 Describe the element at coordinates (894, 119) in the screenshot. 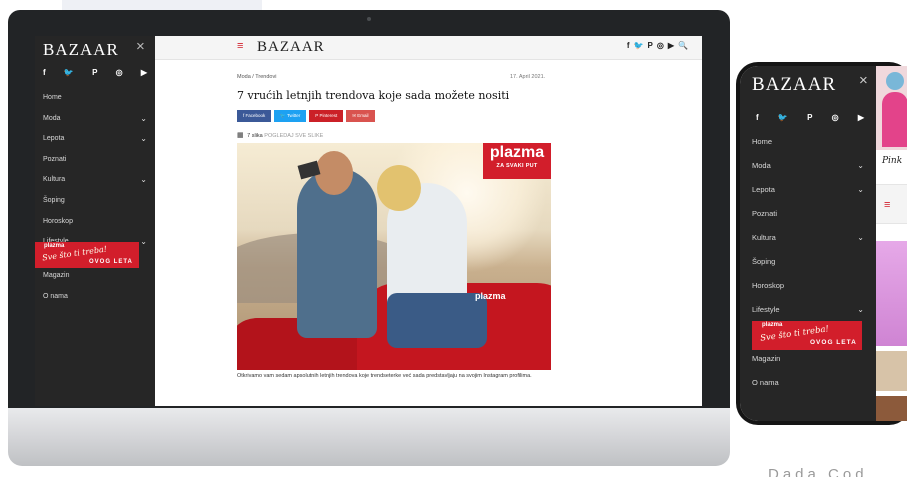

I see `peek-figure-body` at that location.